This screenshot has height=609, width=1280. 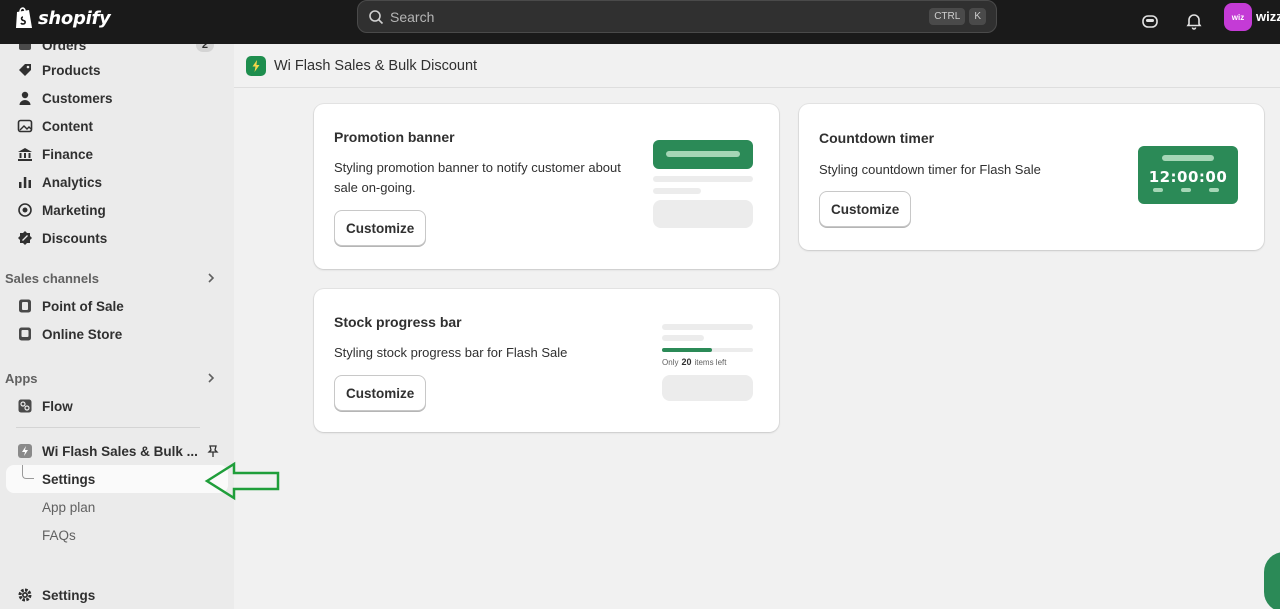 I want to click on apps-heading: Apps, so click(x=113, y=378).